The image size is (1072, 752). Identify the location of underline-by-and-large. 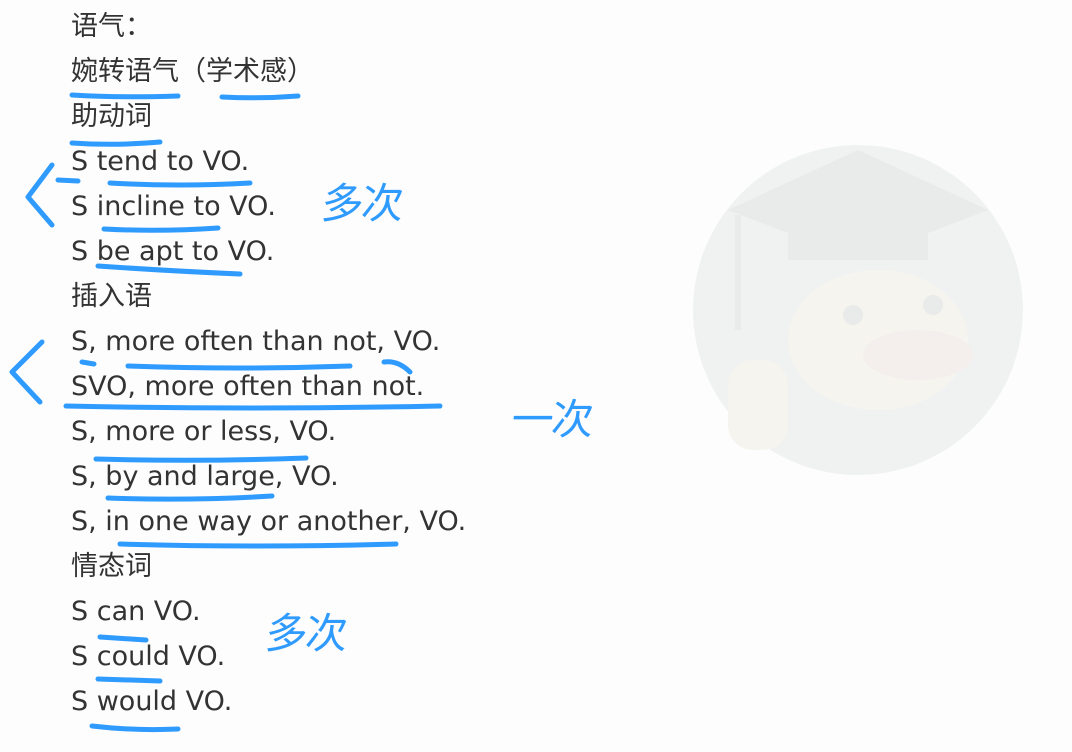
(190, 497).